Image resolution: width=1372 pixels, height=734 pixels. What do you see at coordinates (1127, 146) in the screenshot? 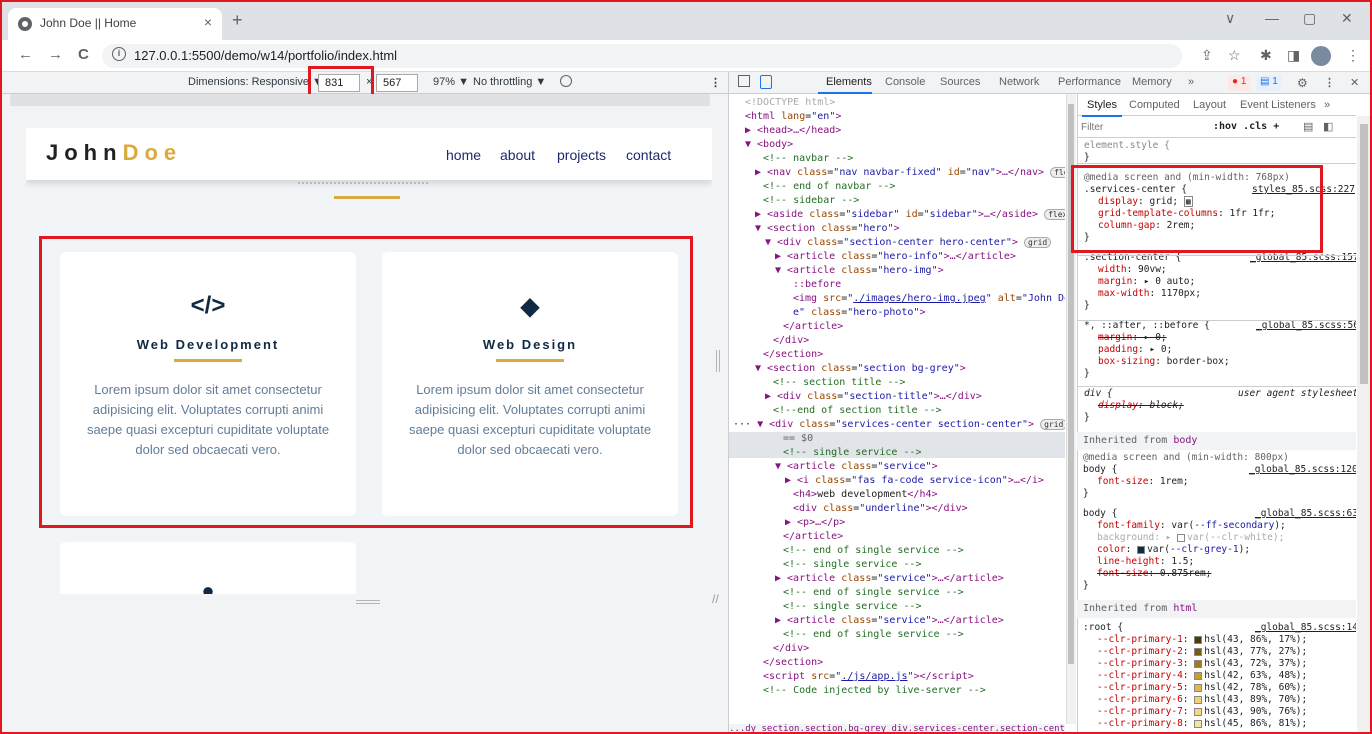
I see `rule-element-style: element.style {` at bounding box center [1127, 146].